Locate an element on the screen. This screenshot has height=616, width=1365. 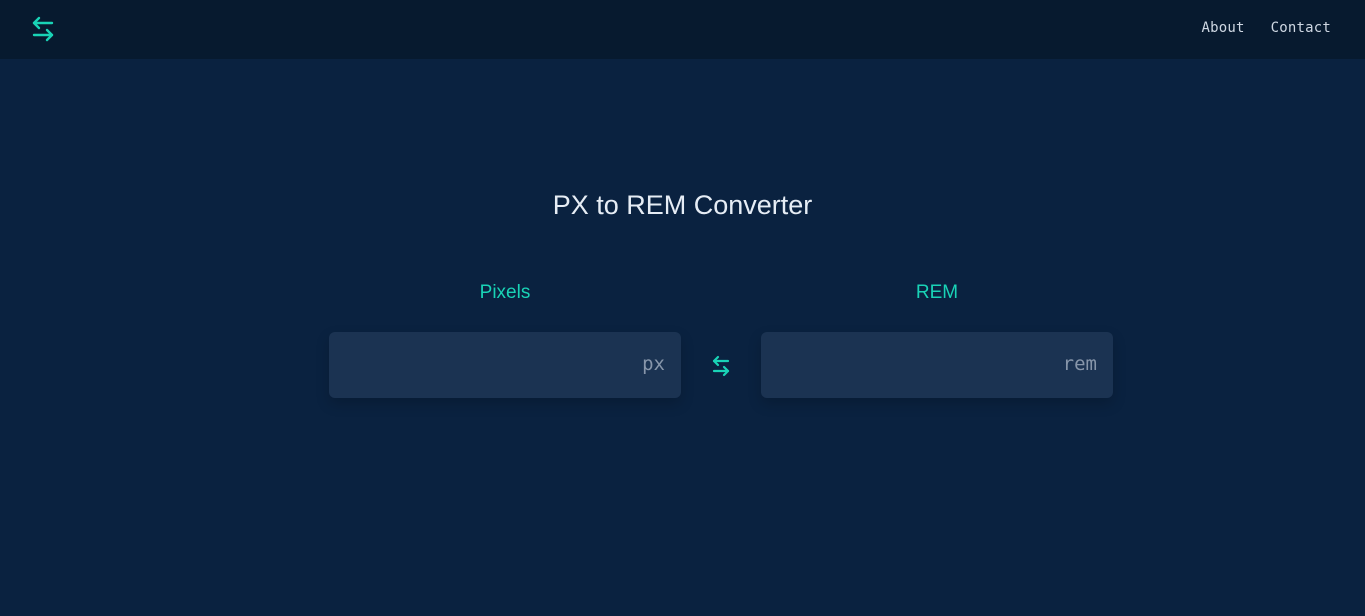
rem-label: REM is located at coordinates (937, 292).